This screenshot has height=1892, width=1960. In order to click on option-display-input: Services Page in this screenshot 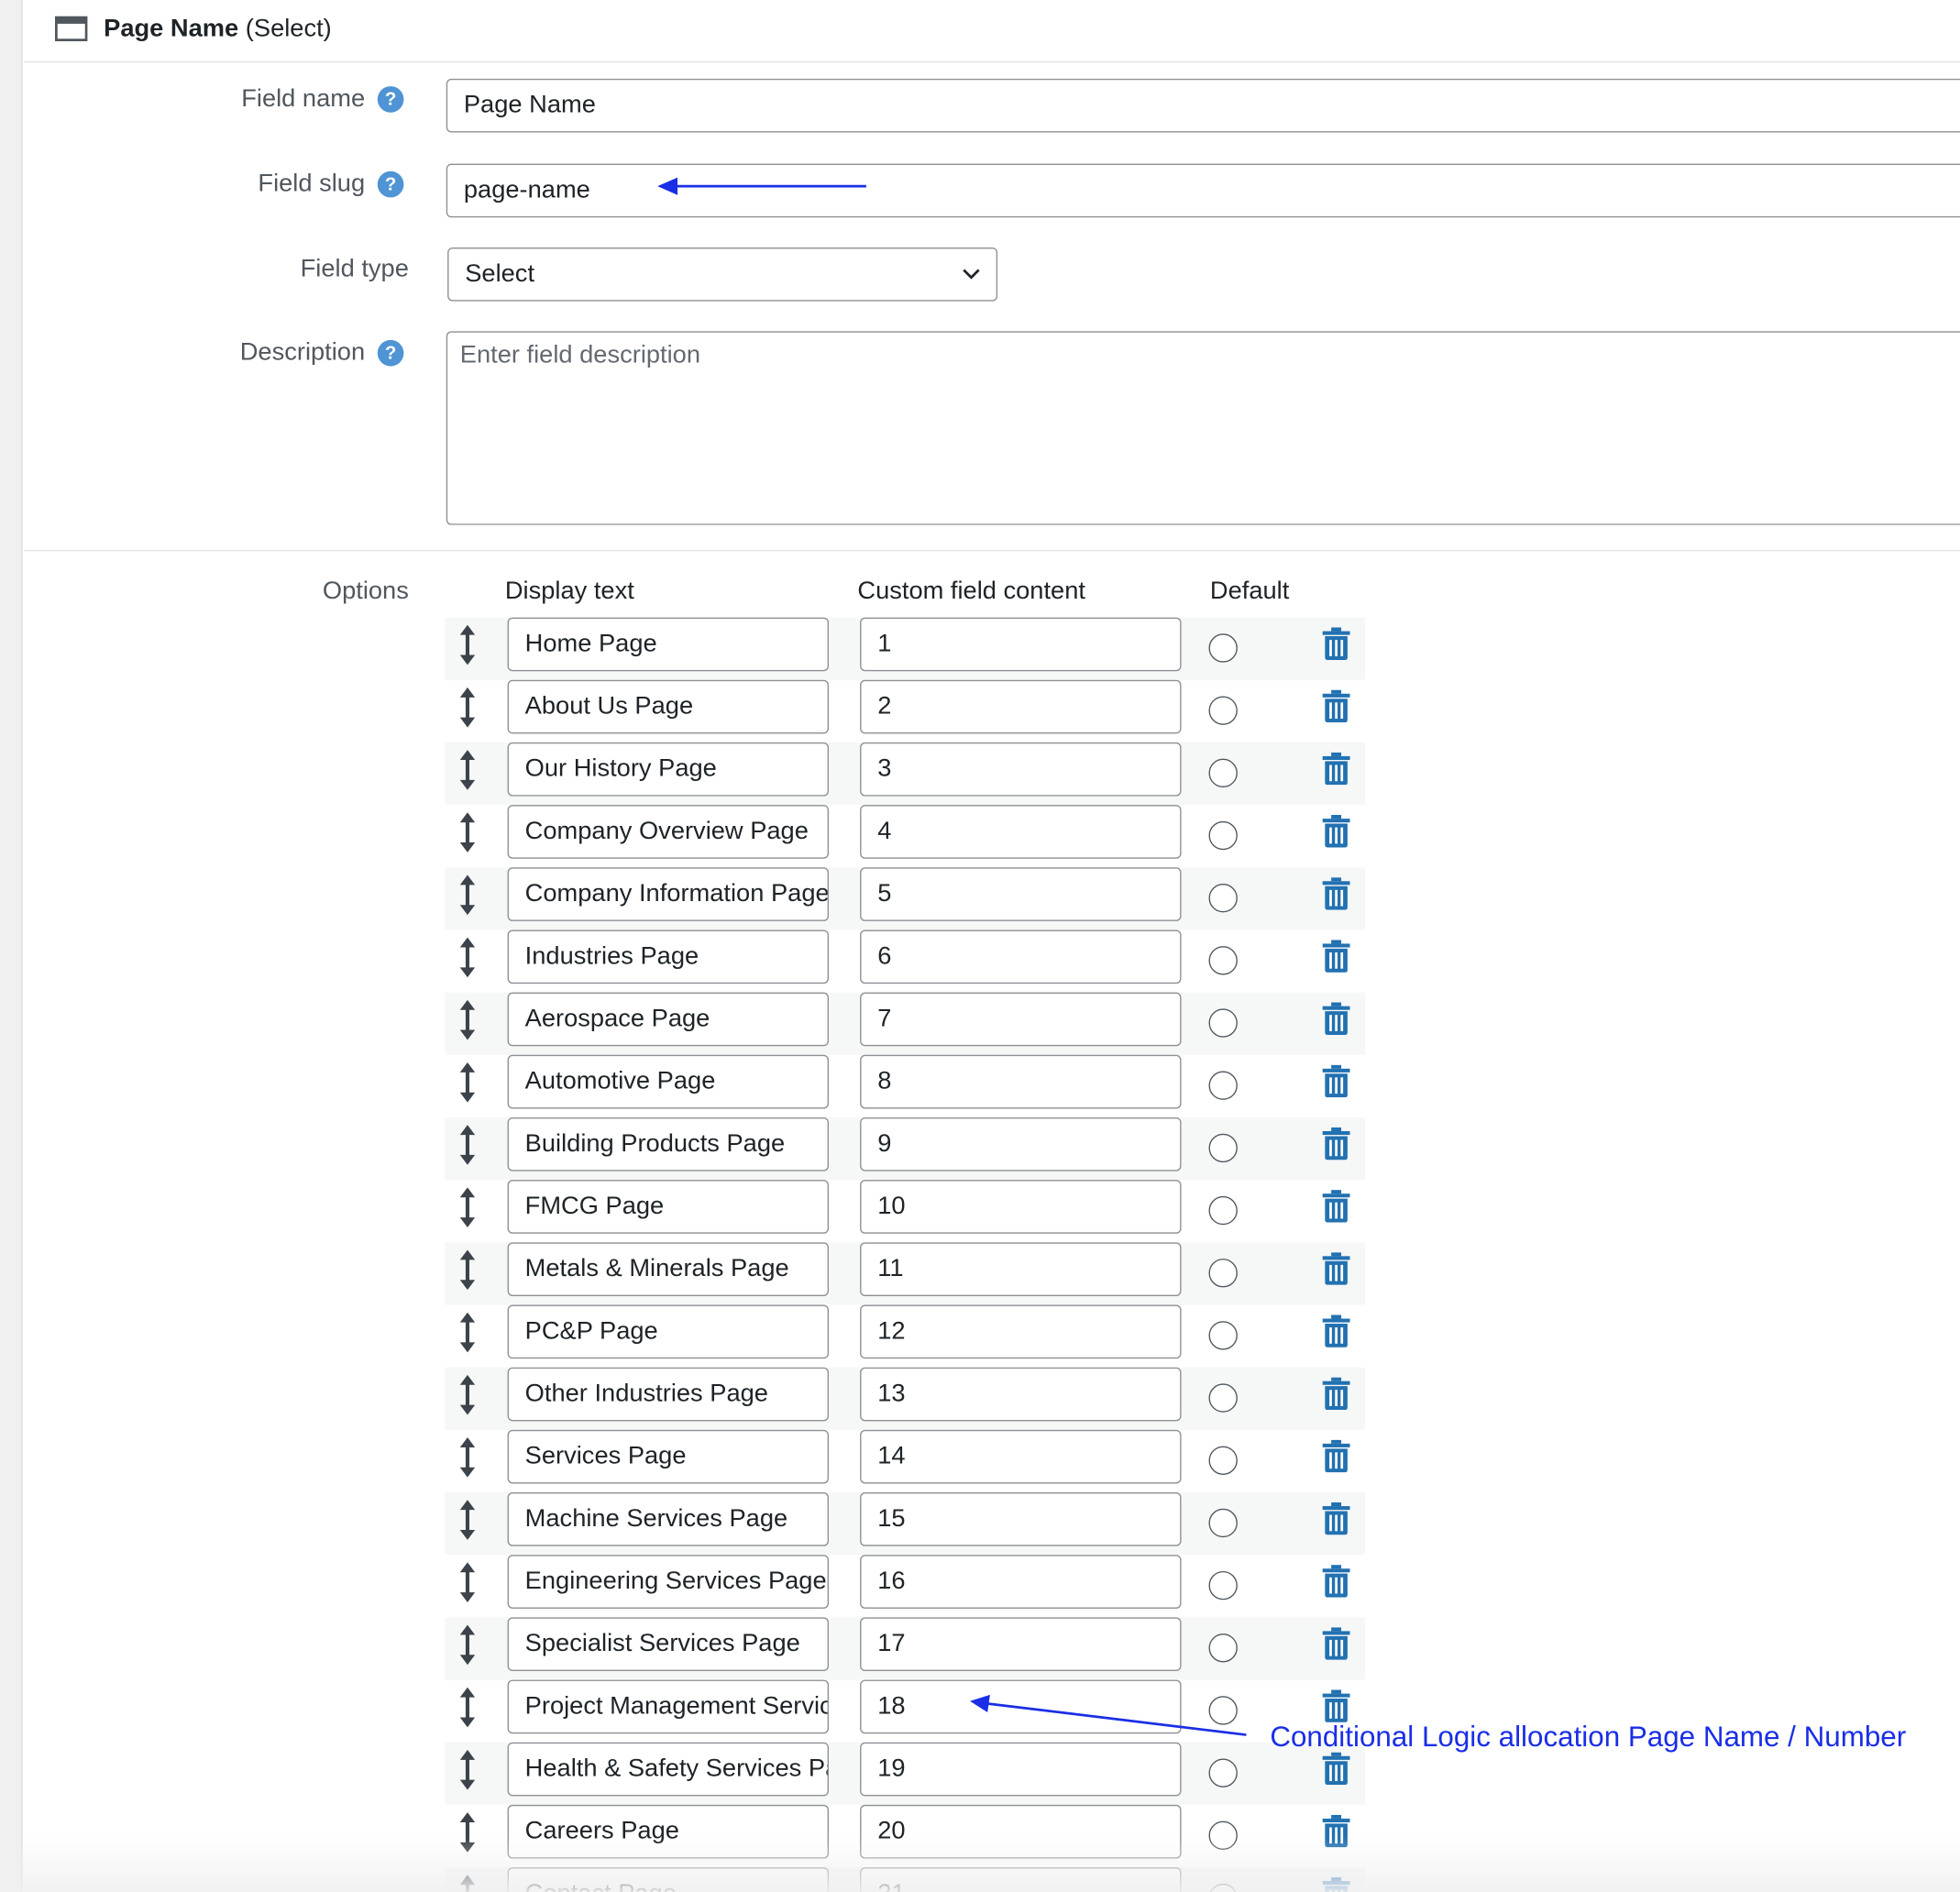, I will do `click(668, 1456)`.